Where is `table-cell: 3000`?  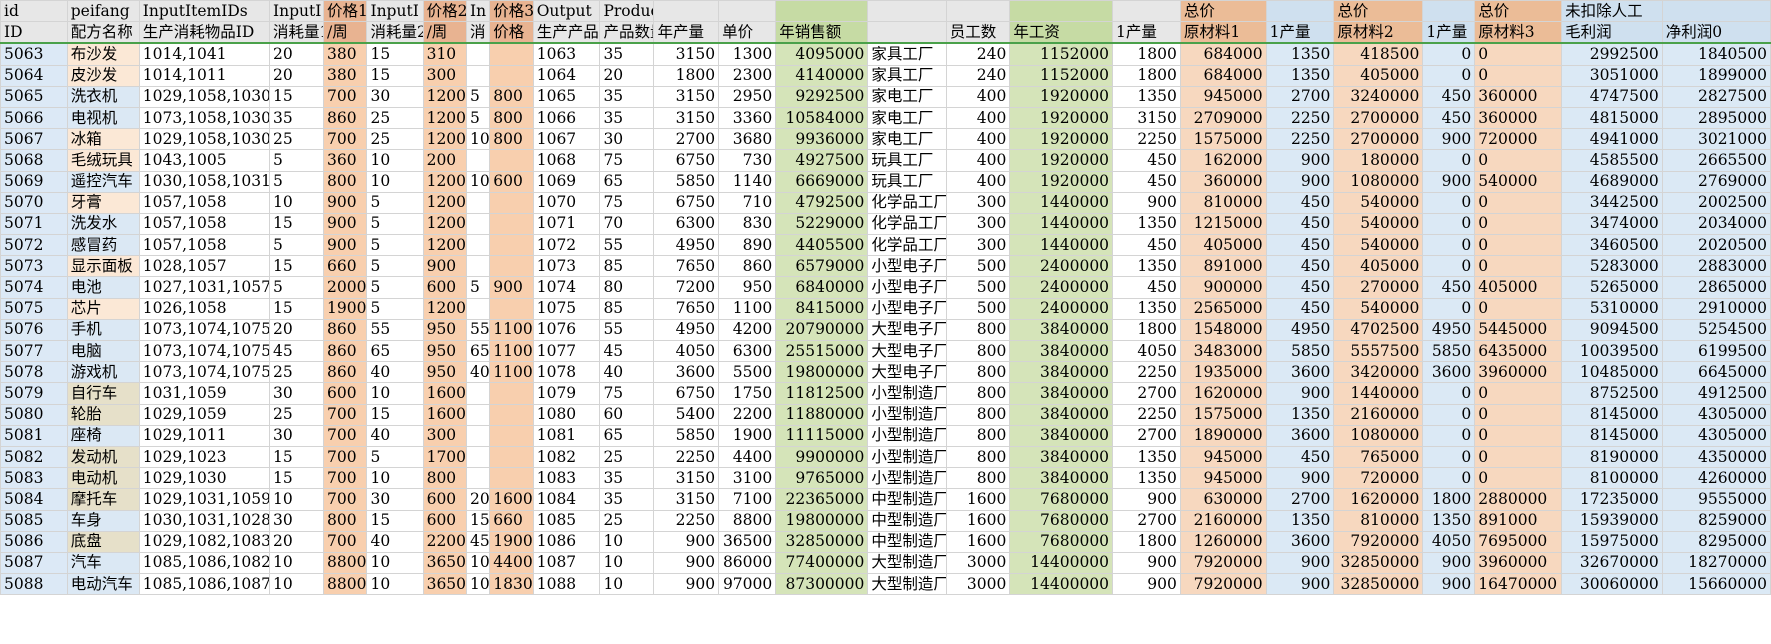
table-cell: 3000 is located at coordinates (978, 563).